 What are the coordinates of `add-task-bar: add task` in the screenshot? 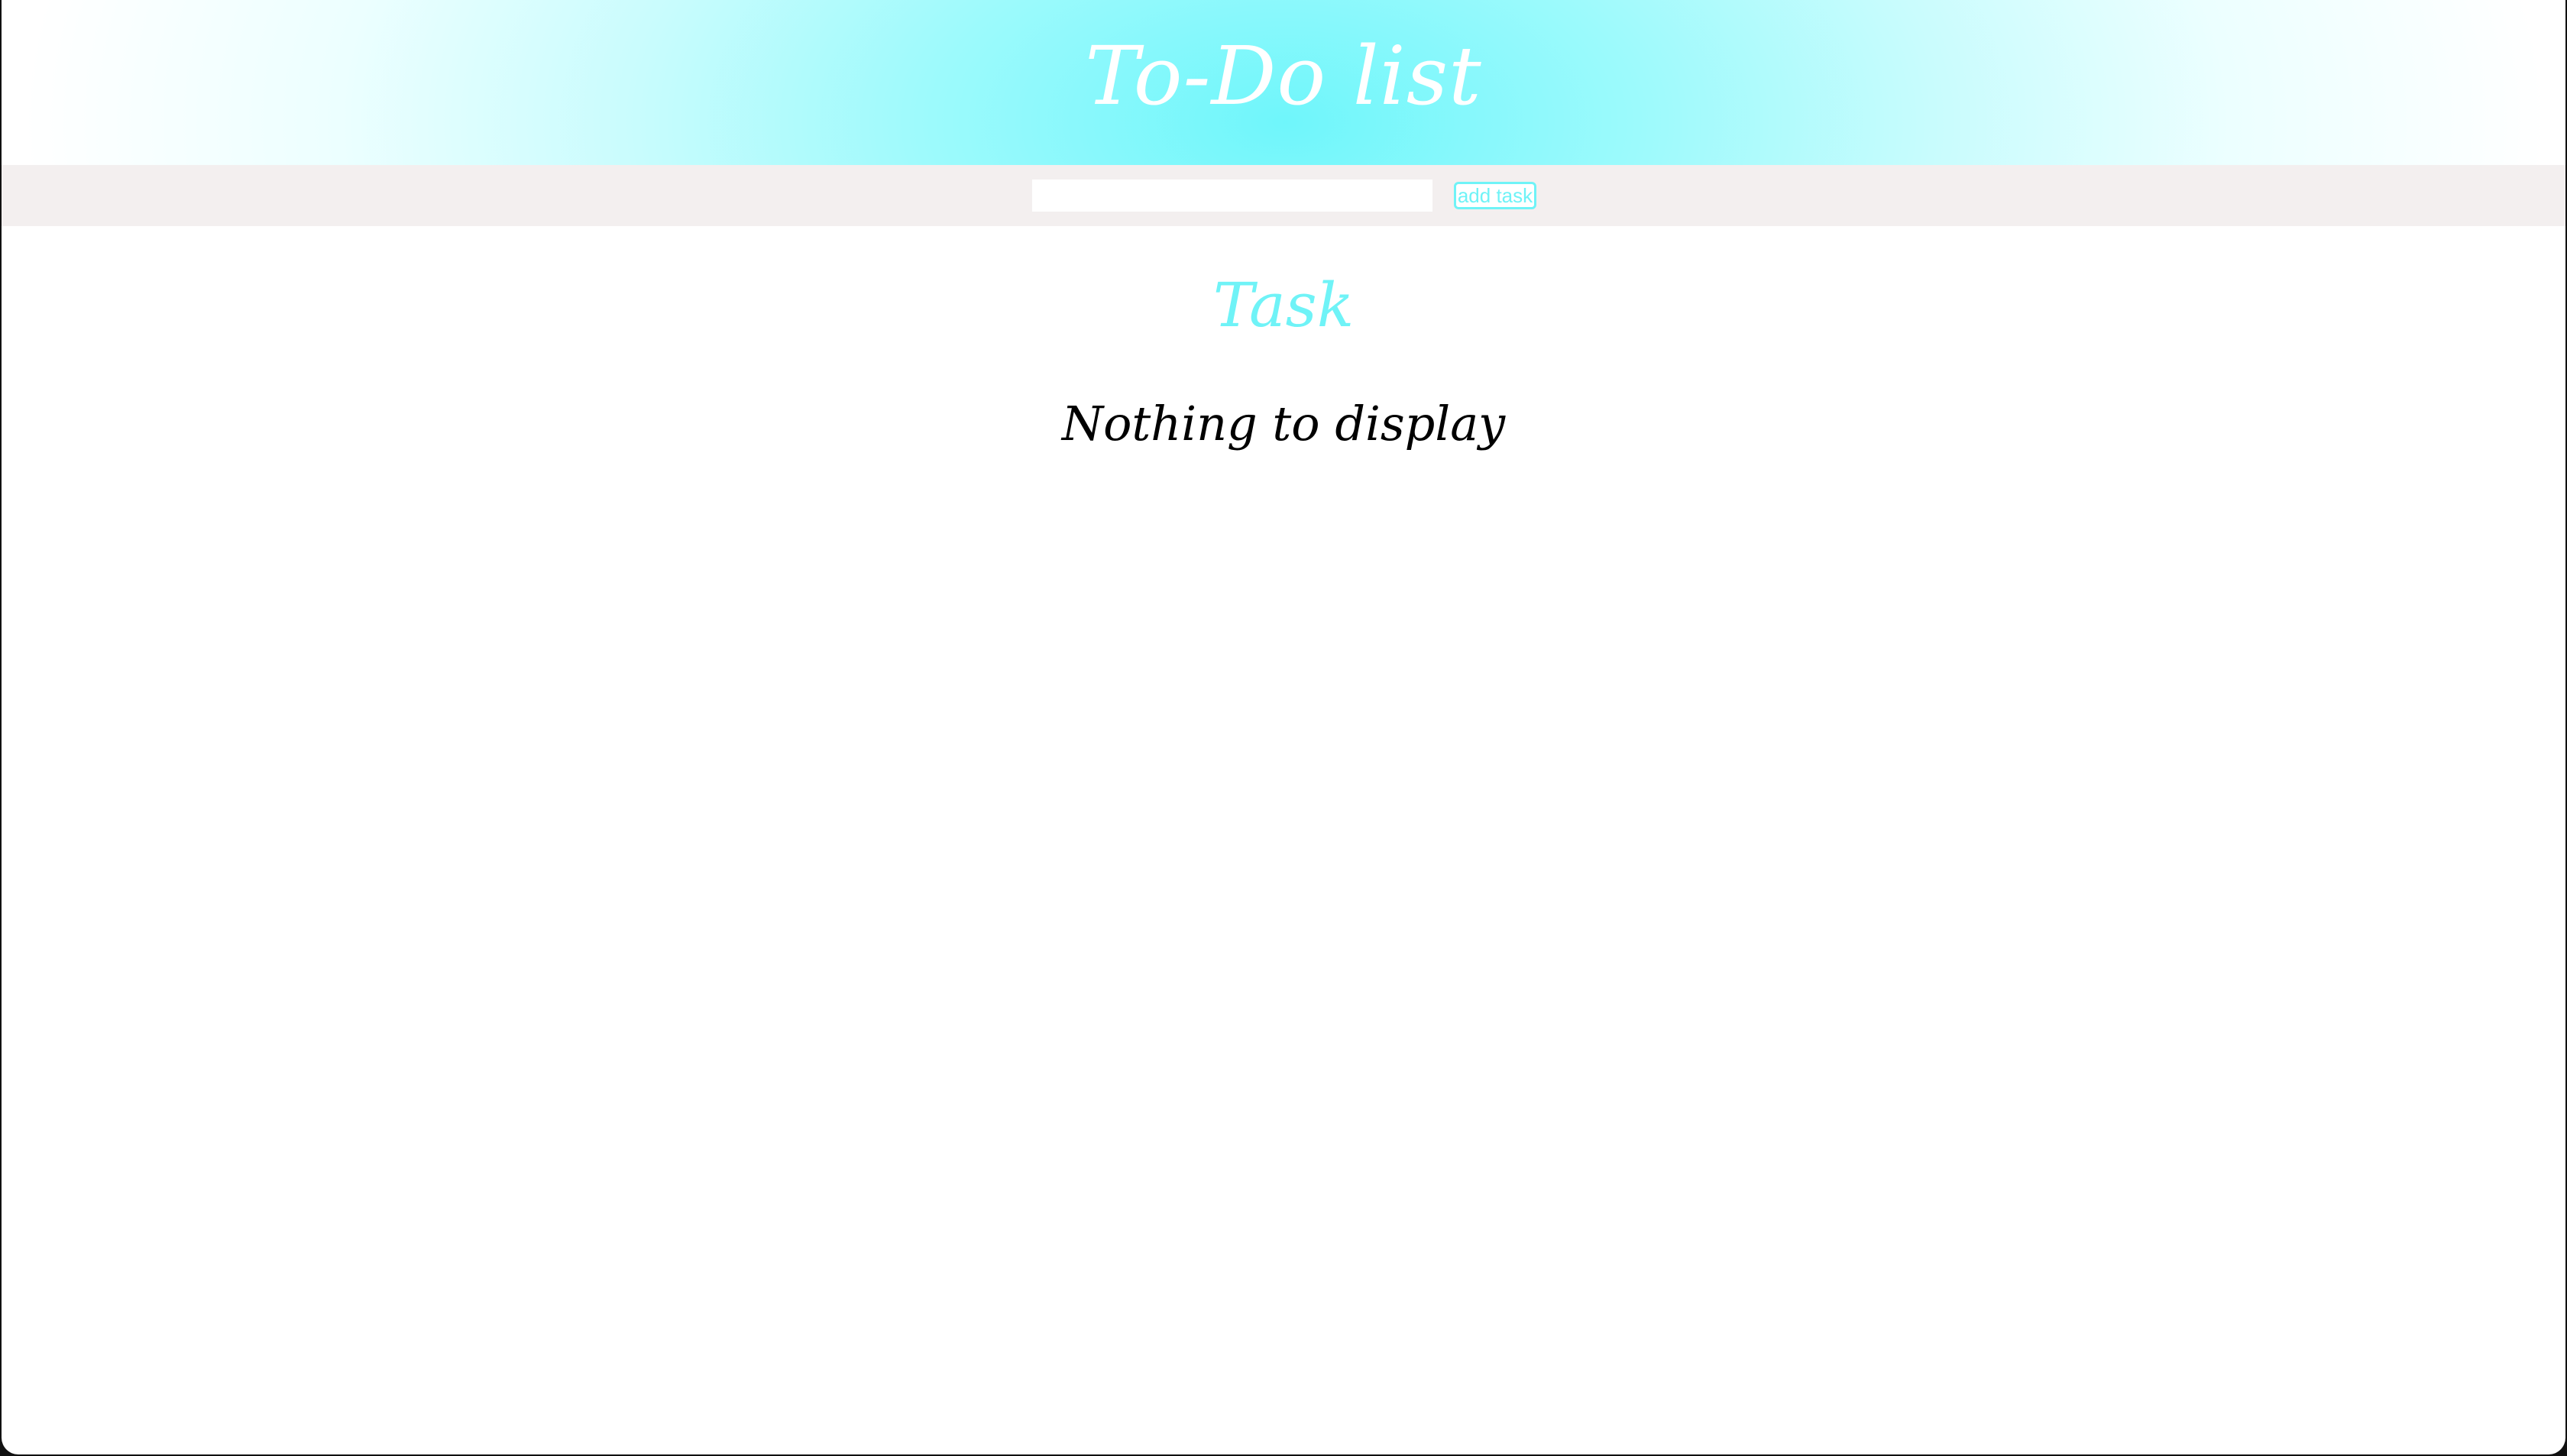 It's located at (1283, 195).